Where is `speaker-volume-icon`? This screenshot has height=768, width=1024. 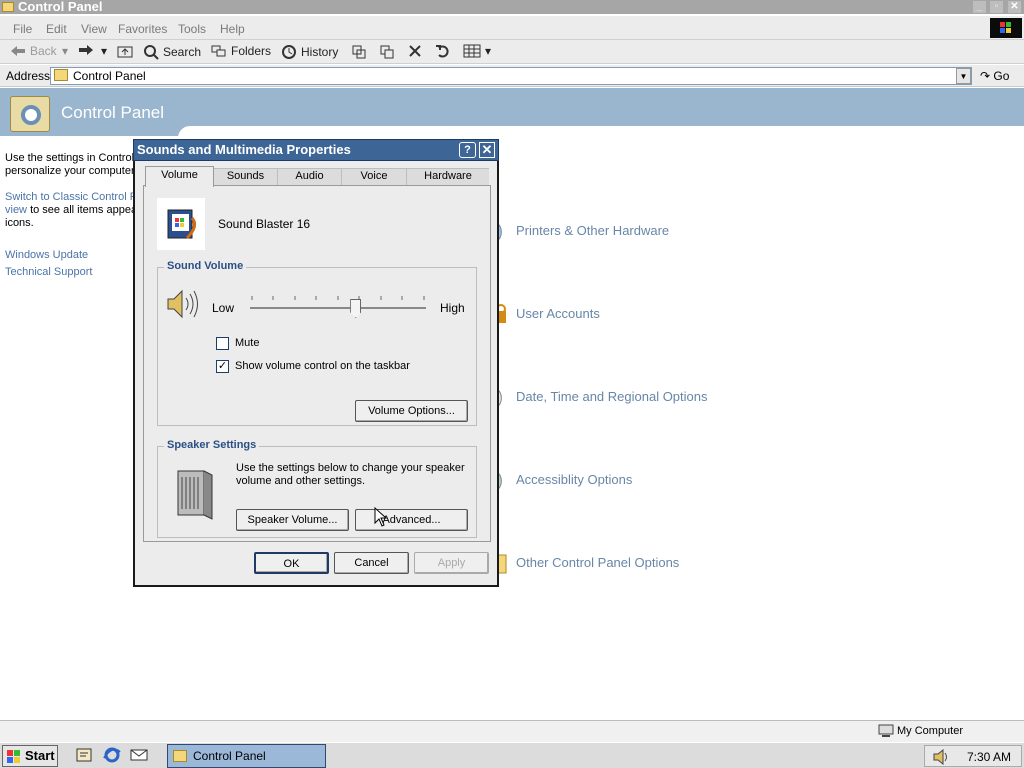 speaker-volume-icon is located at coordinates (183, 305).